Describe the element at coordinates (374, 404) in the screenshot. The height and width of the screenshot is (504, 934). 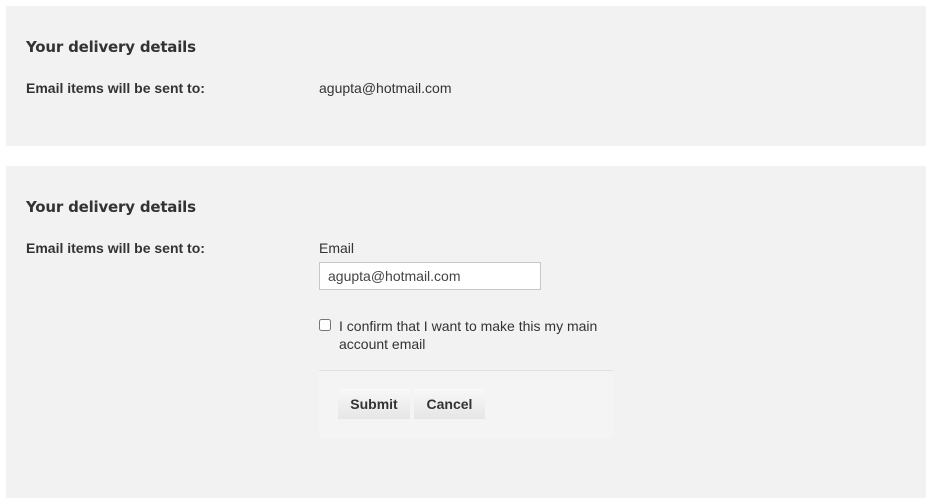
I see `submit-button: Submit` at that location.